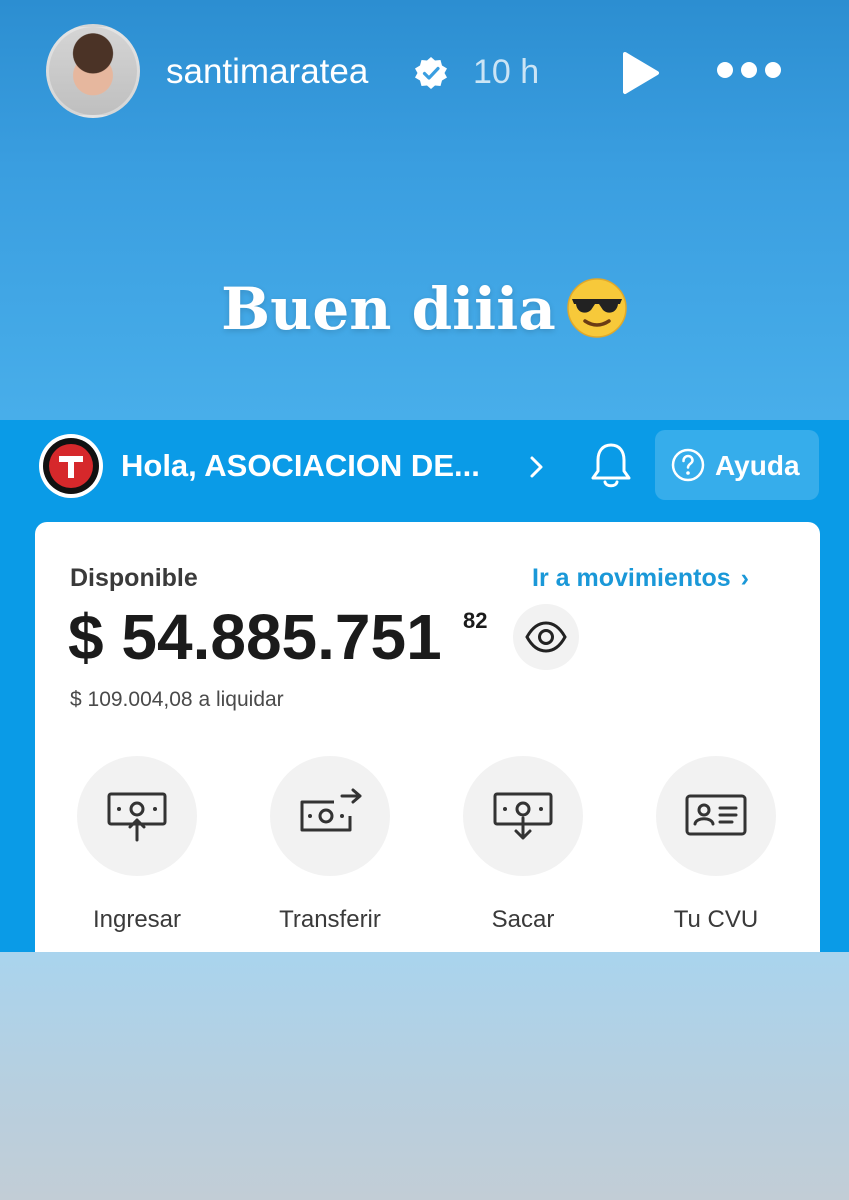  I want to click on notifications-bell-icon, so click(611, 465).